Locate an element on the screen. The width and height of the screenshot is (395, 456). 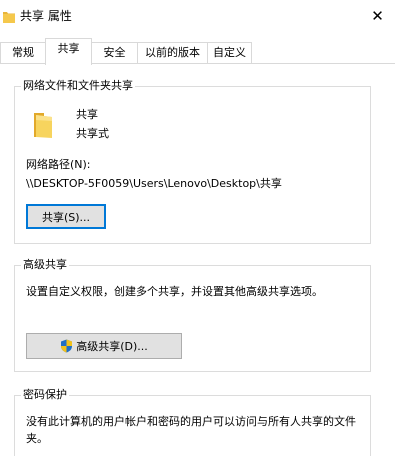
tab-general: 常规 is located at coordinates (23, 53).